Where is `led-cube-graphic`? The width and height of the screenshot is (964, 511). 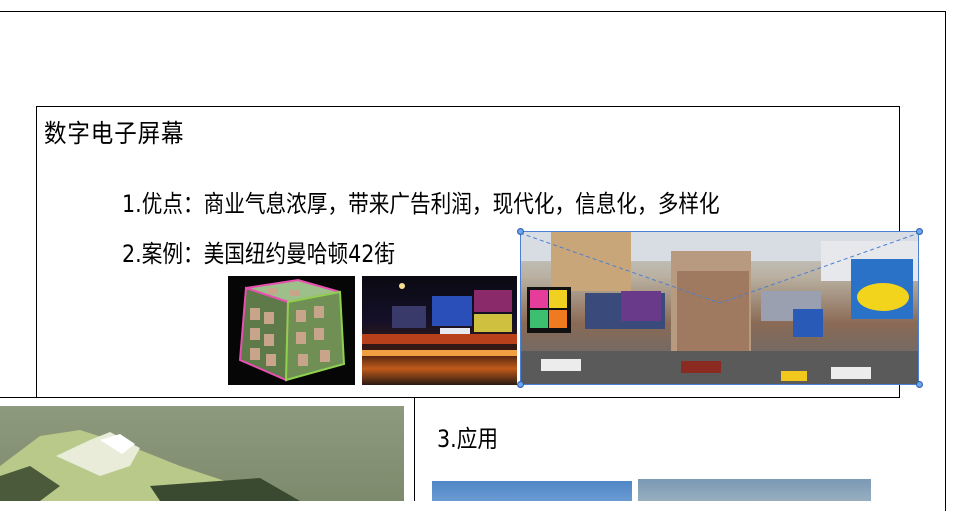 led-cube-graphic is located at coordinates (292, 330).